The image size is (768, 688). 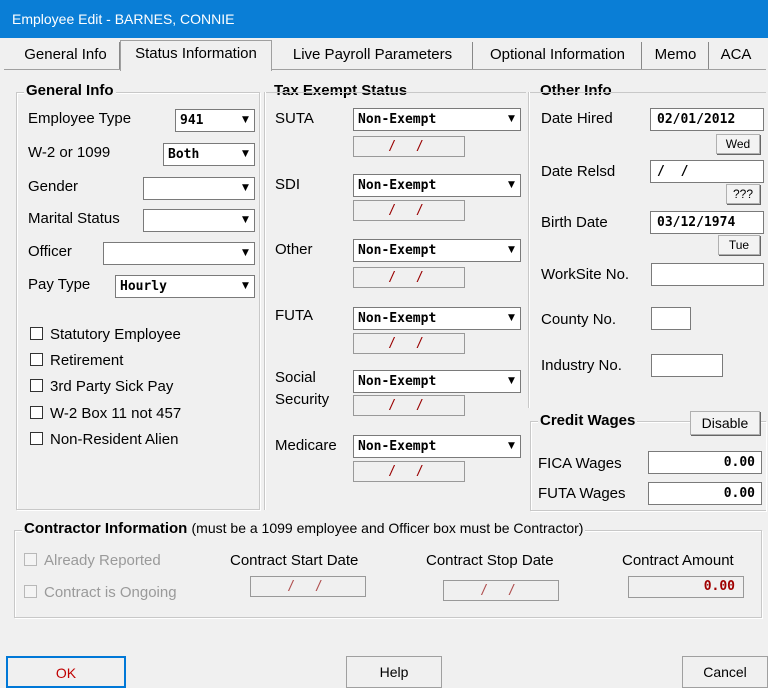 What do you see at coordinates (215, 120) in the screenshot?
I see `employee-type-select: 941 ▼` at bounding box center [215, 120].